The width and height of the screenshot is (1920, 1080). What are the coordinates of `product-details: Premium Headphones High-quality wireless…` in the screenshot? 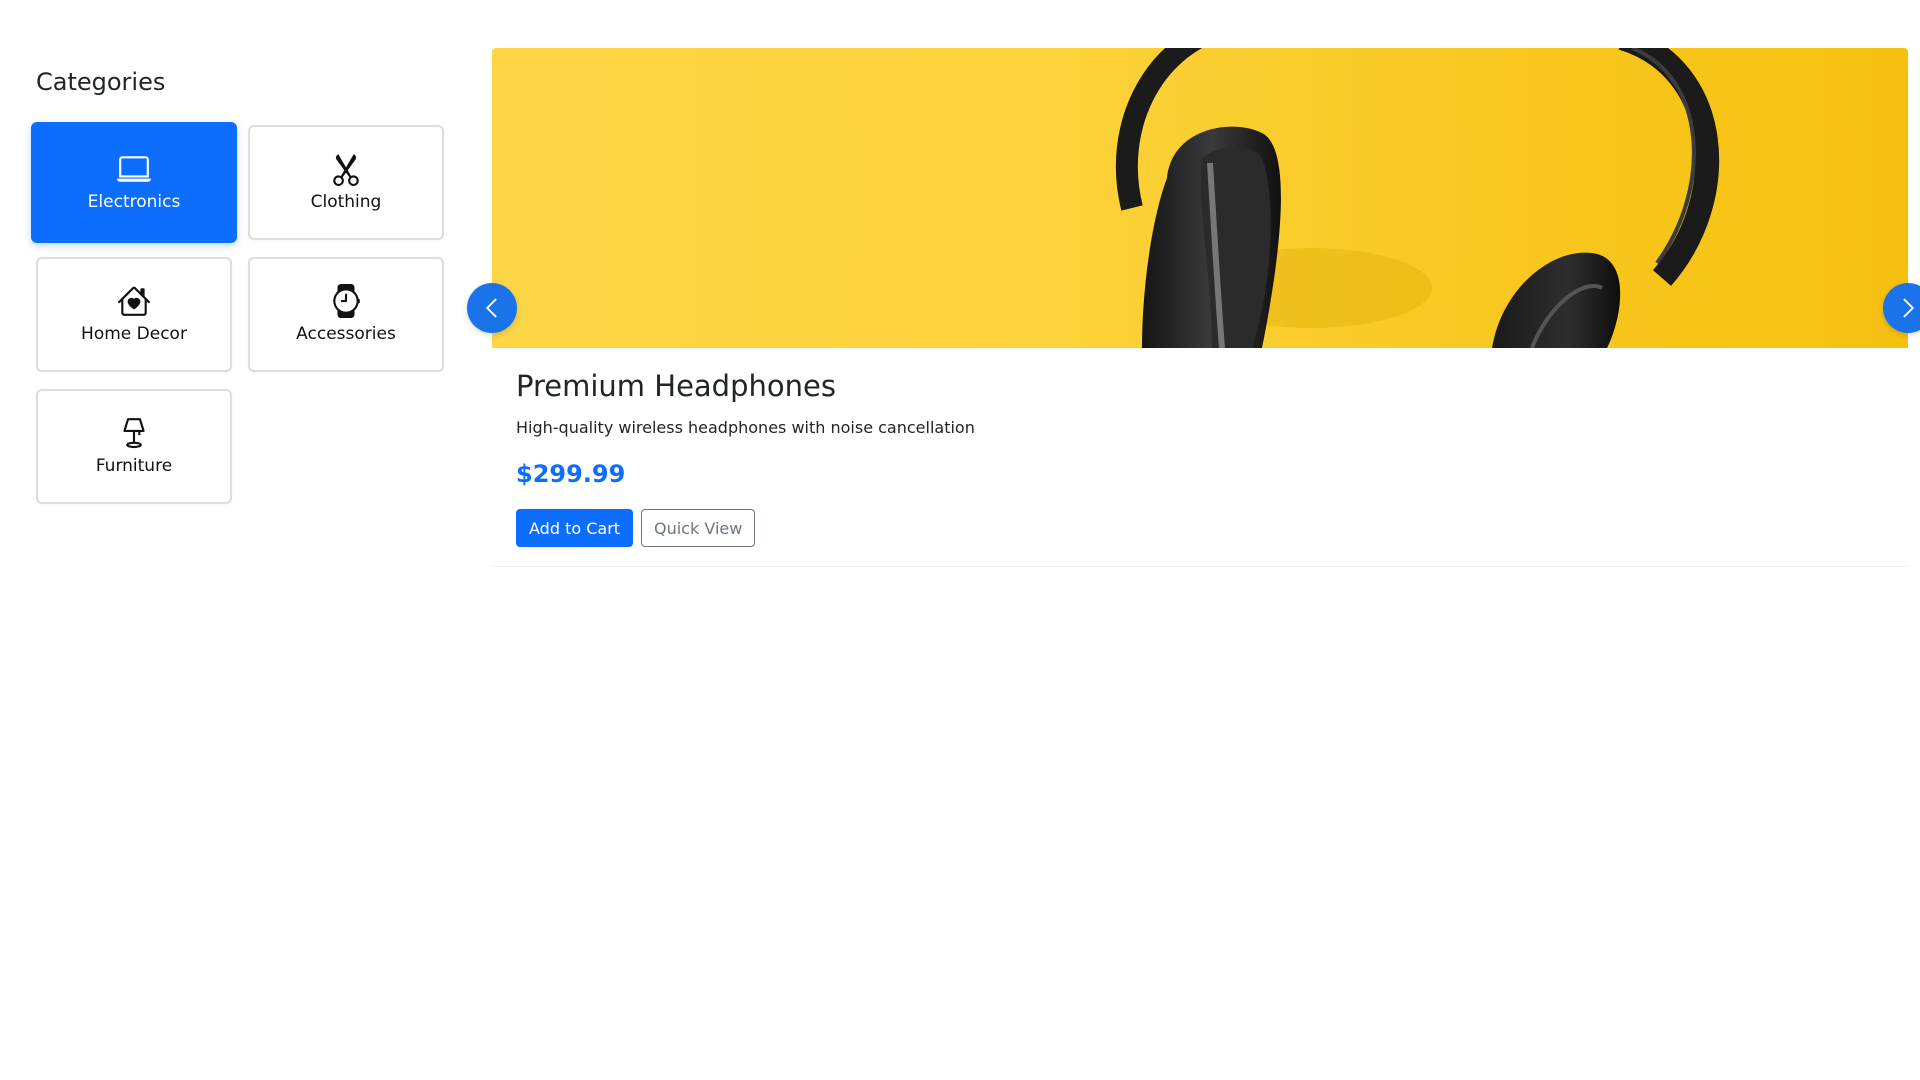 It's located at (1166, 458).